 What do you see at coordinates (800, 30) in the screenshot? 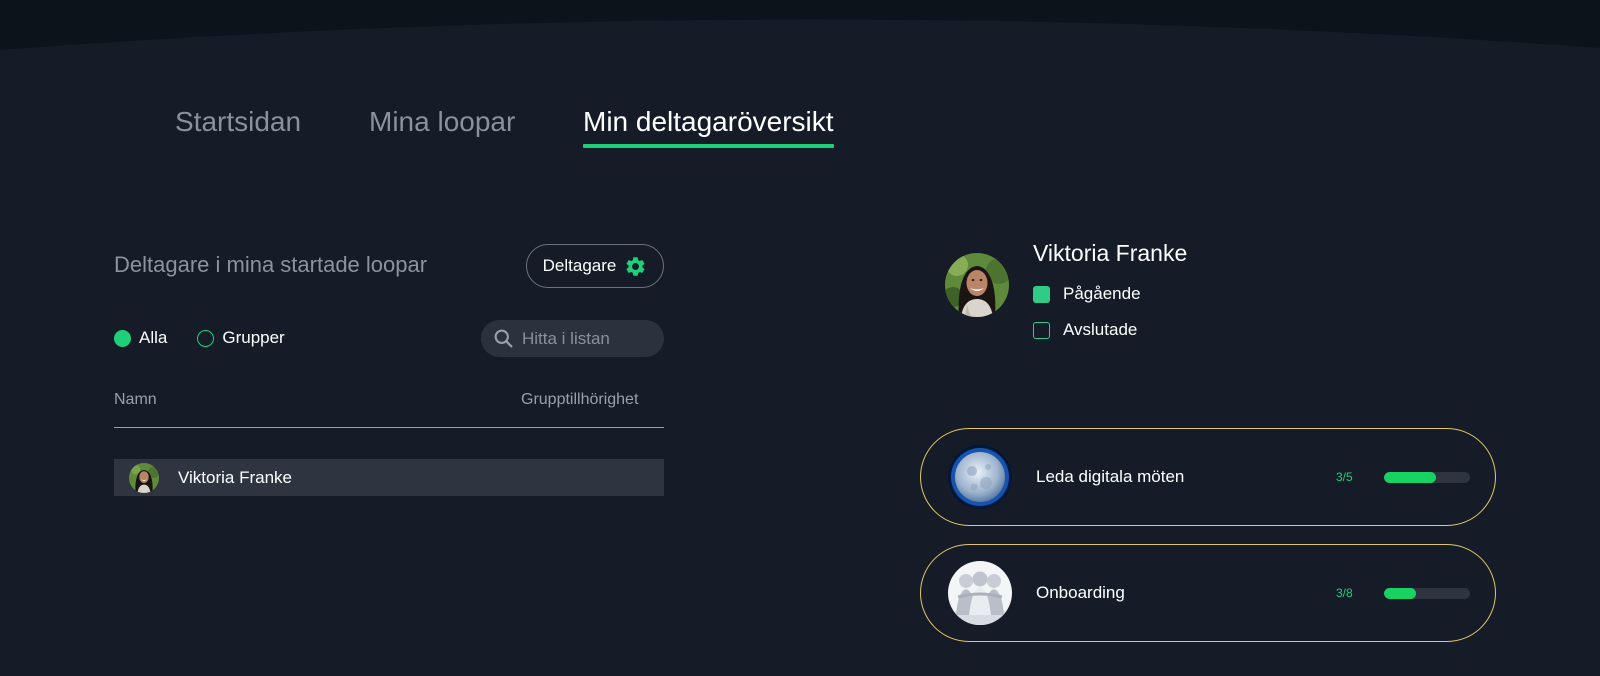
I see `header-arc` at bounding box center [800, 30].